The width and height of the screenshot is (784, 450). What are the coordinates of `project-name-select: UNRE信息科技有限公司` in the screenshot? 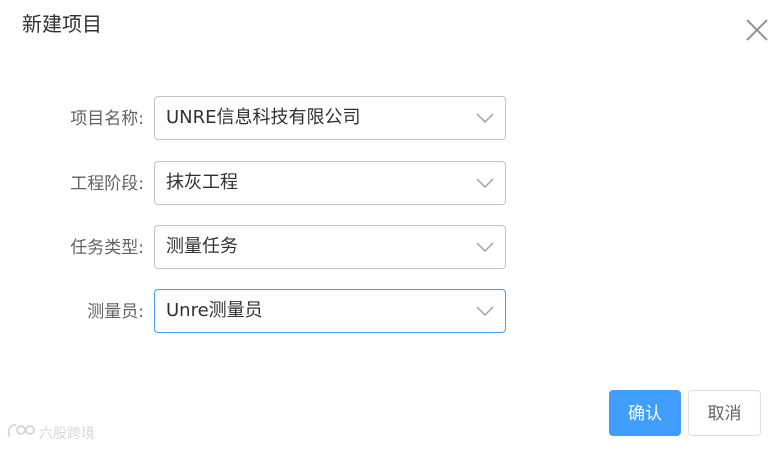 It's located at (330, 118).